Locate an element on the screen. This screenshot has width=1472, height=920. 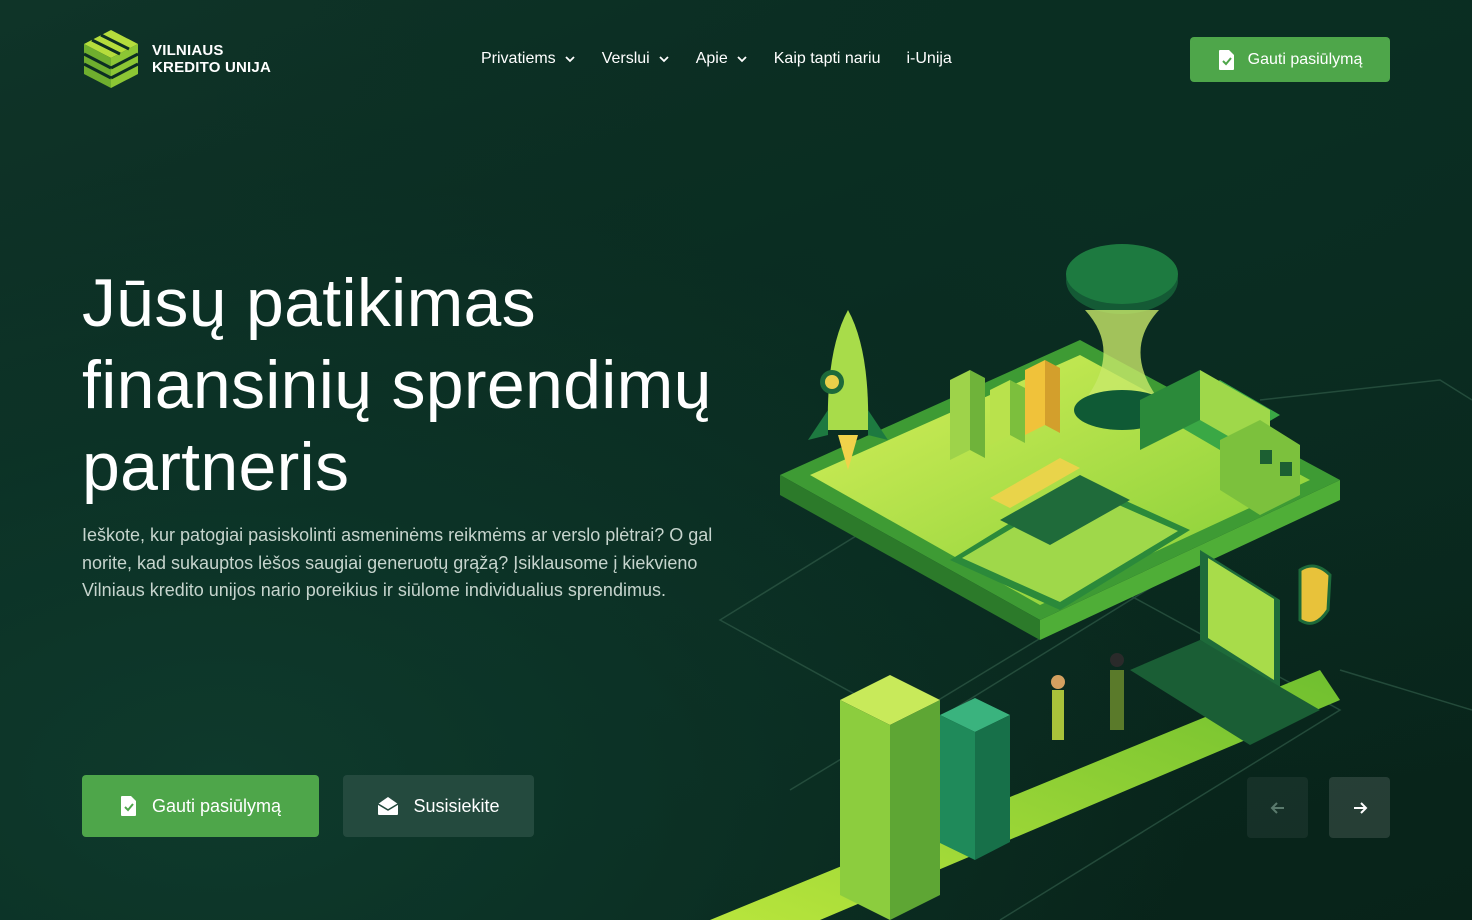
envelope-open-icon is located at coordinates (388, 806).